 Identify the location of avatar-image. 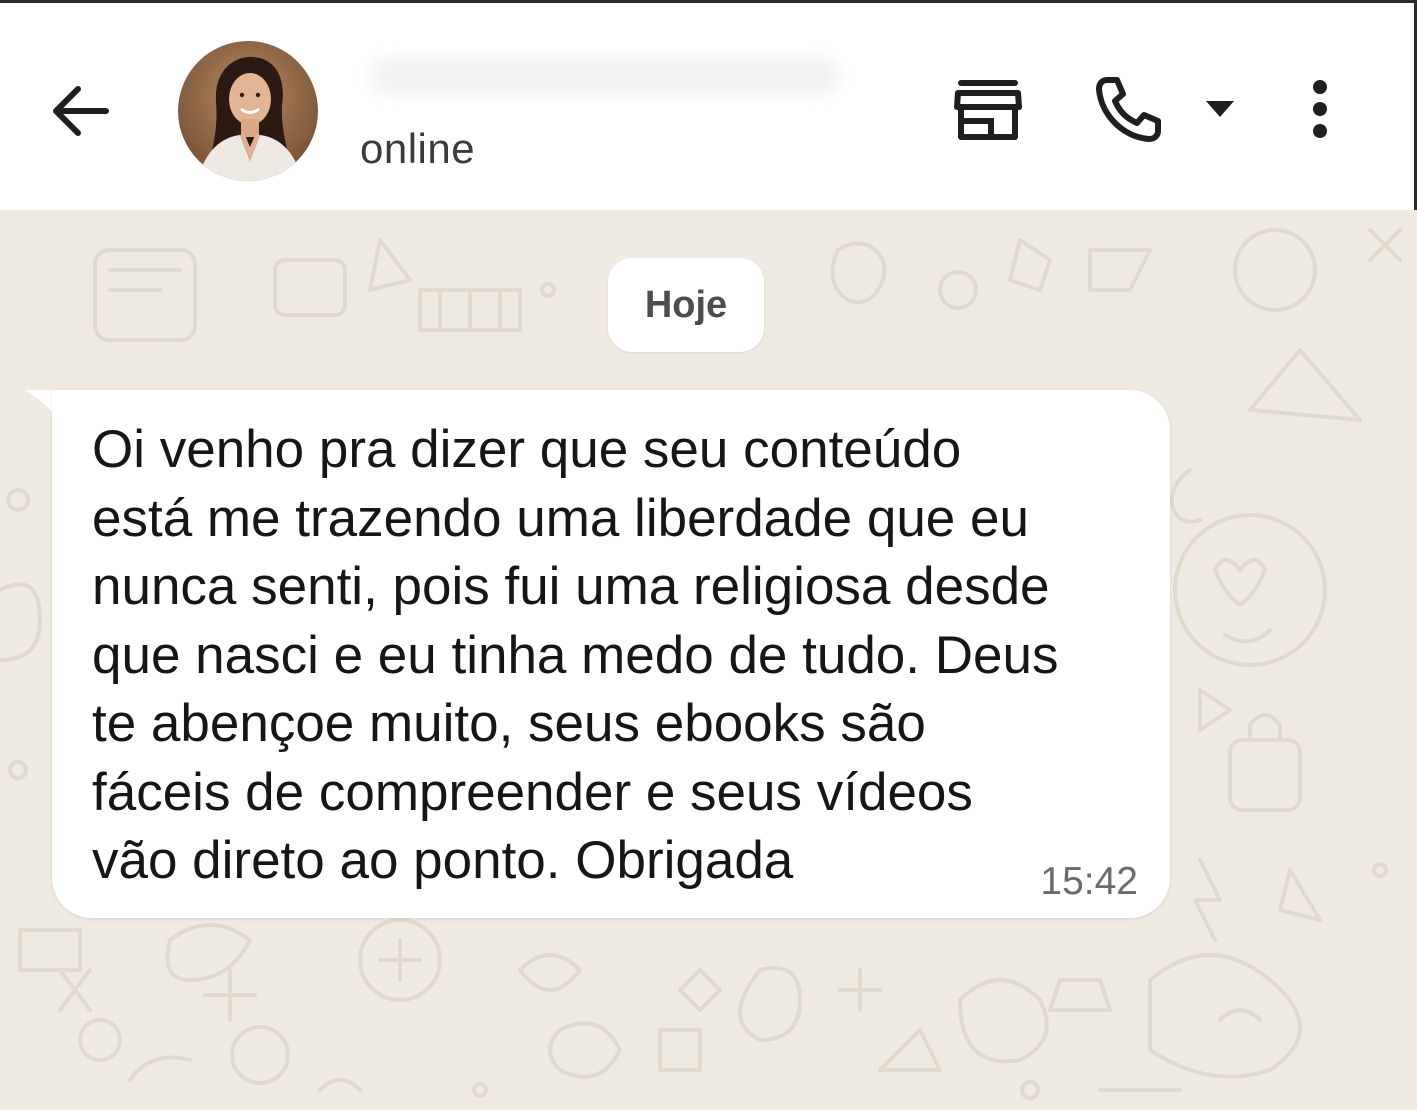
(248, 111).